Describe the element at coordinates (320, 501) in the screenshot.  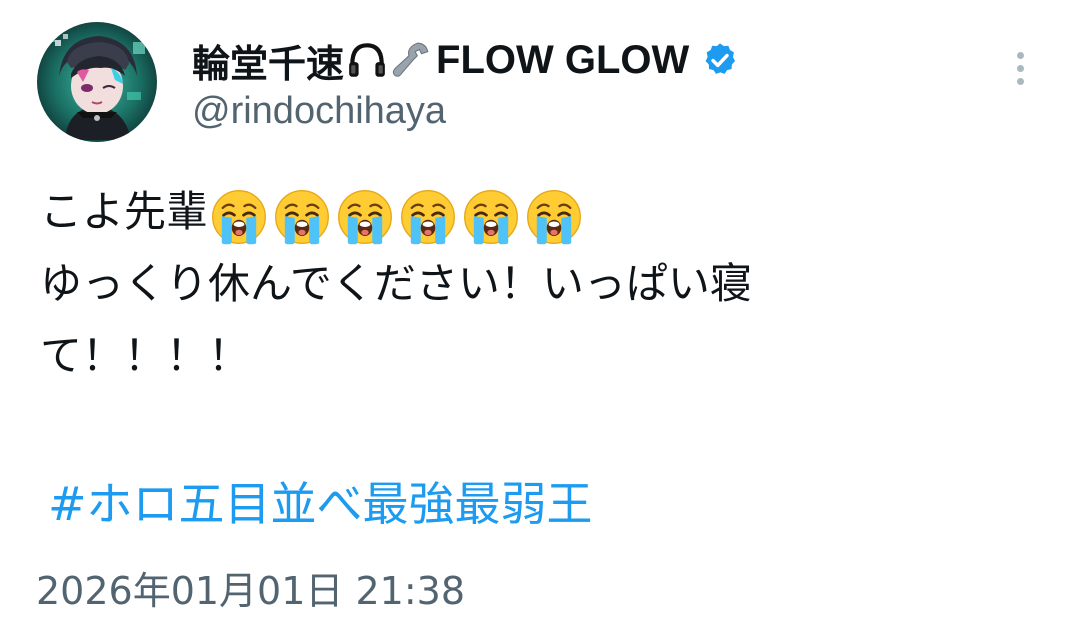
I see `hashtag-link: #ホロ五目並べ最強最弱王` at that location.